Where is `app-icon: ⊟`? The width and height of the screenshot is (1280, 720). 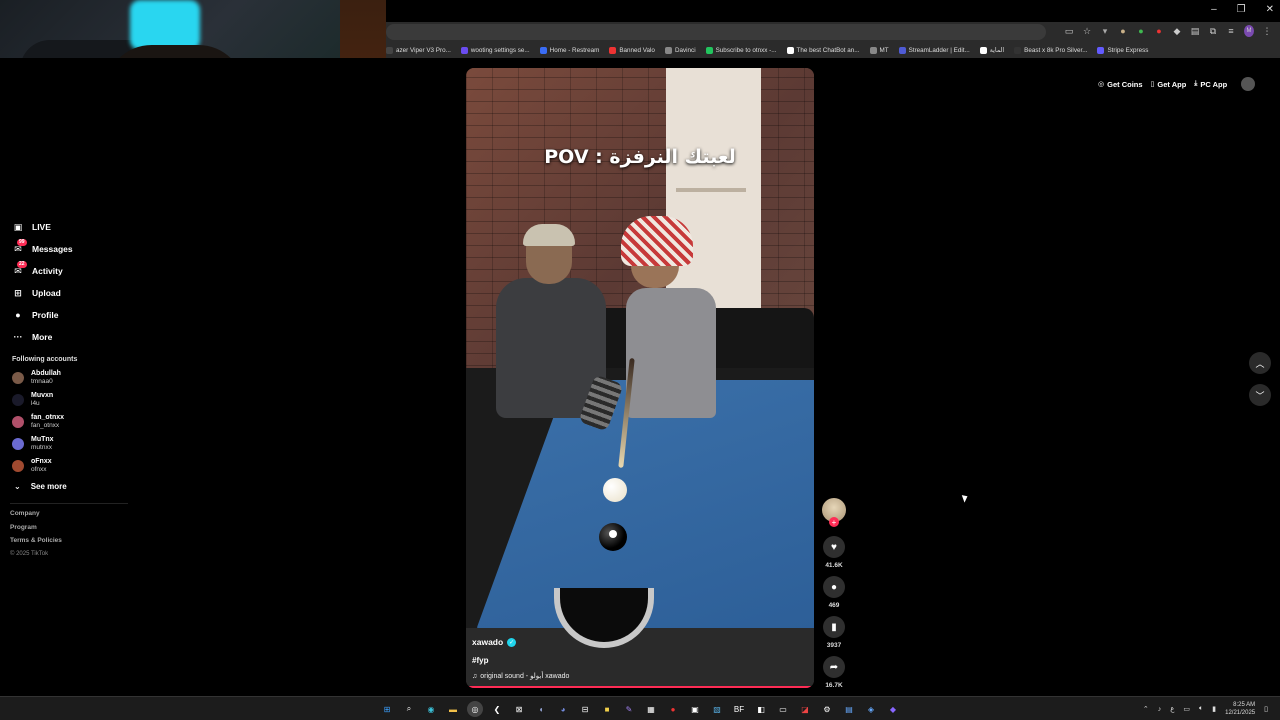
app-icon: ⊟ is located at coordinates (585, 709).